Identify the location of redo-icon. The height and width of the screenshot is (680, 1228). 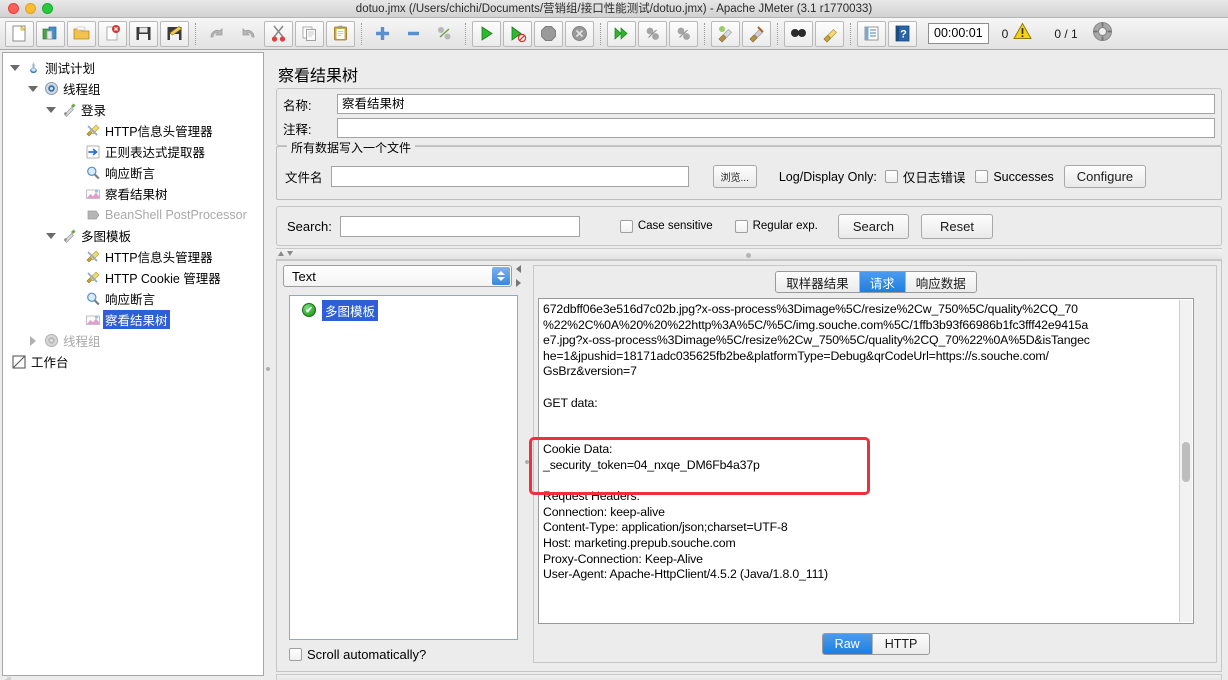
(247, 34).